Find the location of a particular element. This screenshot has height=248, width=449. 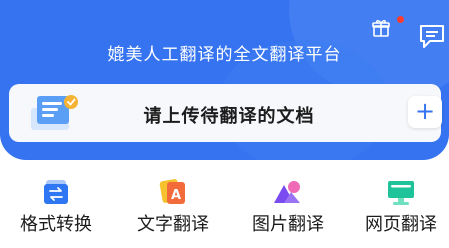

web-translate-icon is located at coordinates (401, 193).